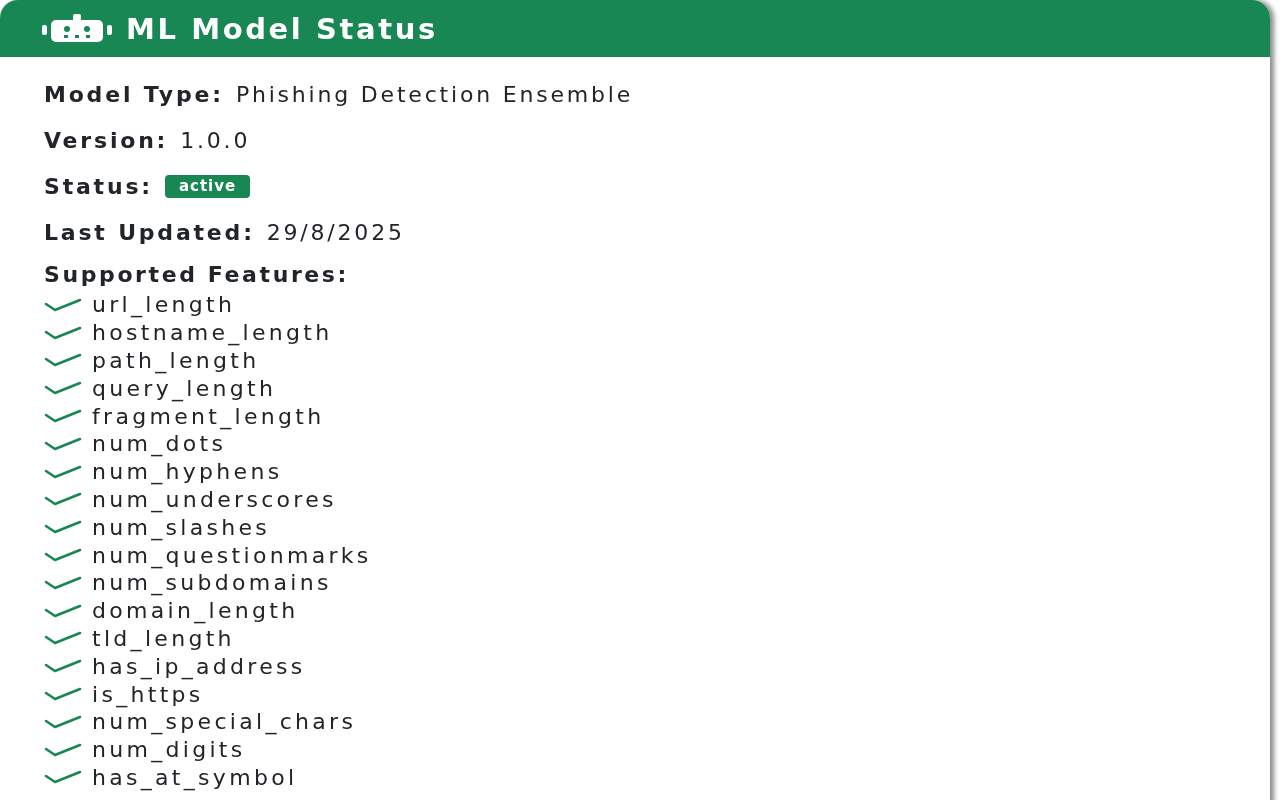 Image resolution: width=1280 pixels, height=800 pixels. I want to click on feature-name: query_length, so click(184, 388).